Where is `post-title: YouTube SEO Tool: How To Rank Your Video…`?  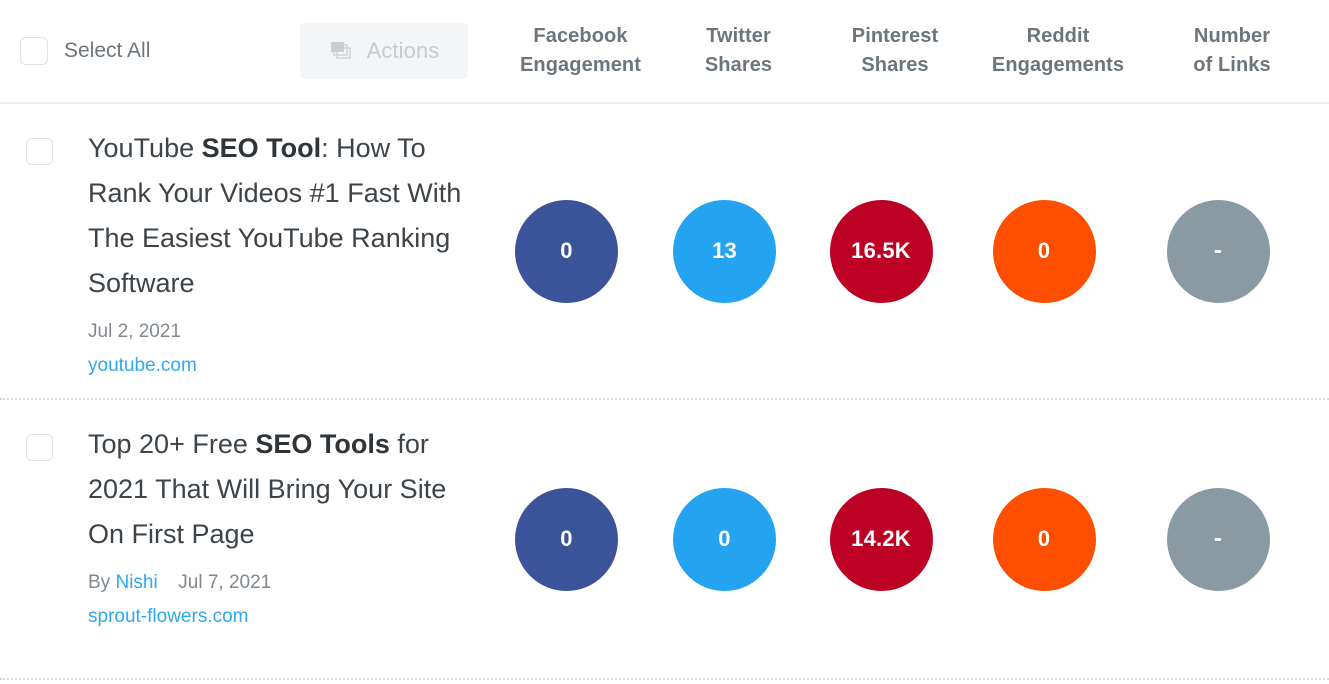 post-title: YouTube SEO Tool: How To Rank Your Video… is located at coordinates (287, 216).